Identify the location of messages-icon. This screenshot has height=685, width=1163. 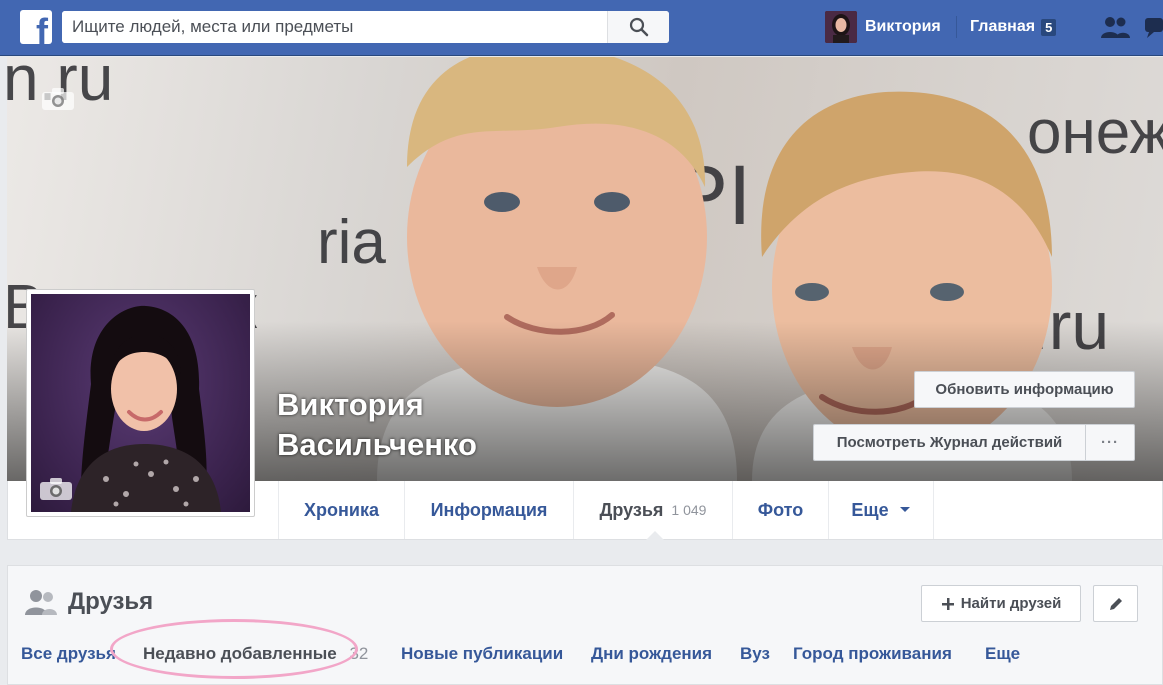
(1153, 30).